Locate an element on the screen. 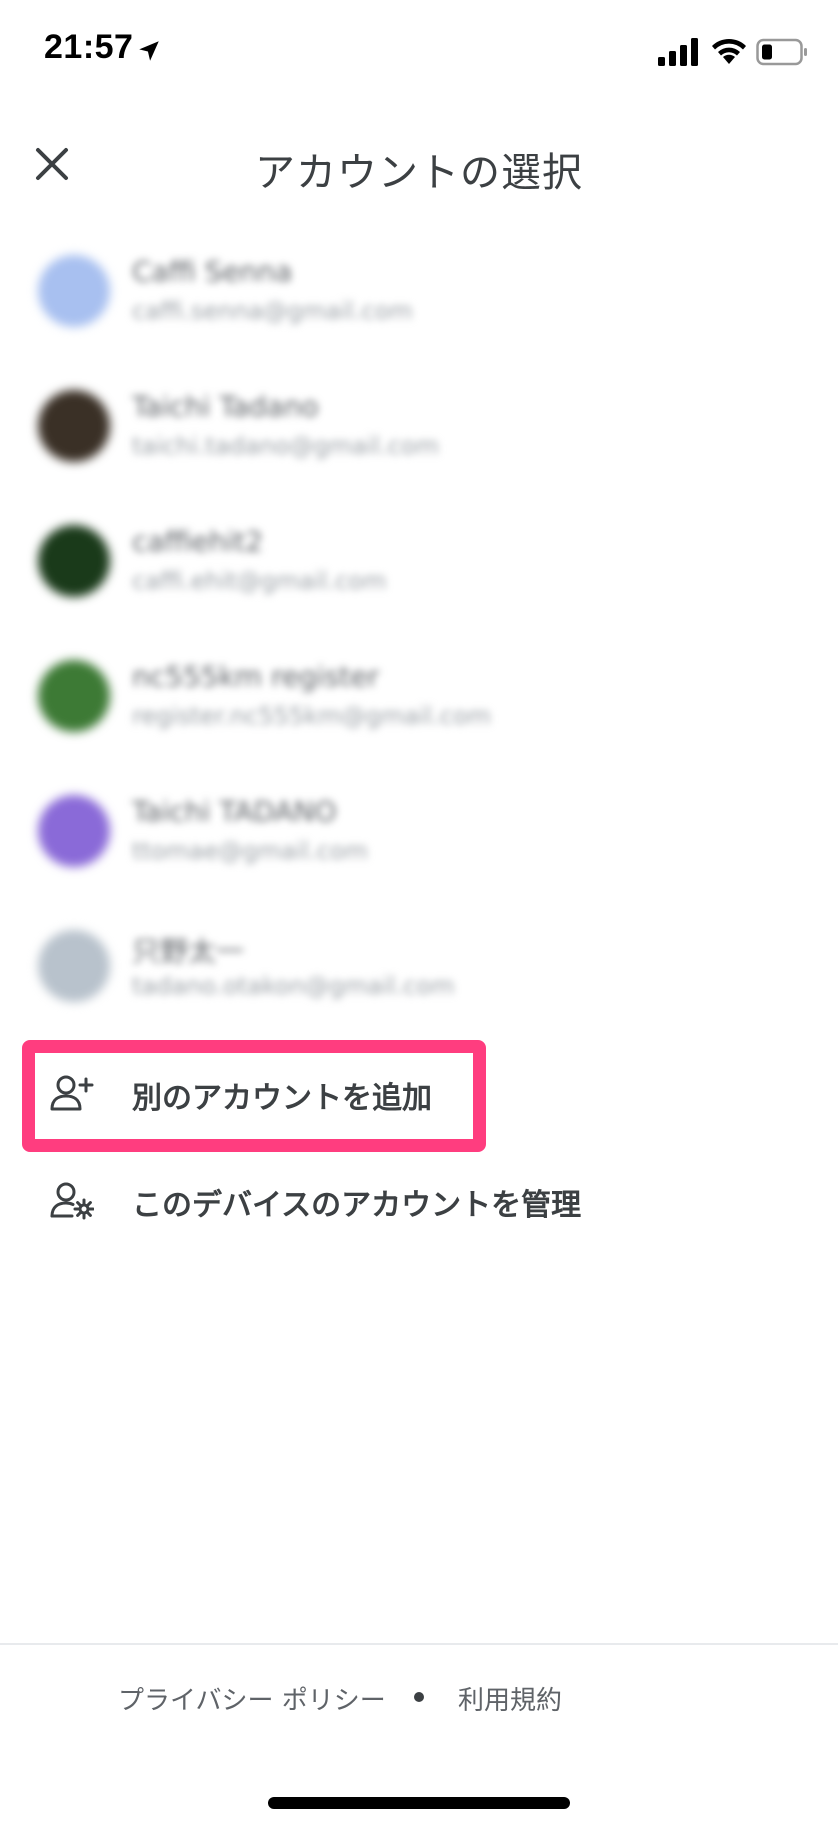 This screenshot has height=1828, width=838. account-email: ttomae@gmail.com is located at coordinates (250, 851).